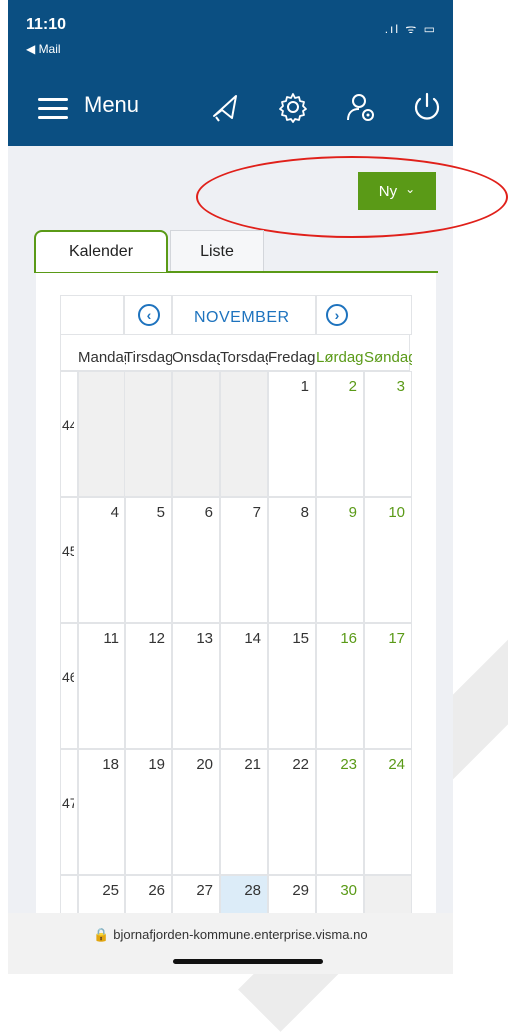  What do you see at coordinates (352, 512) in the screenshot?
I see `day-number: 9` at bounding box center [352, 512].